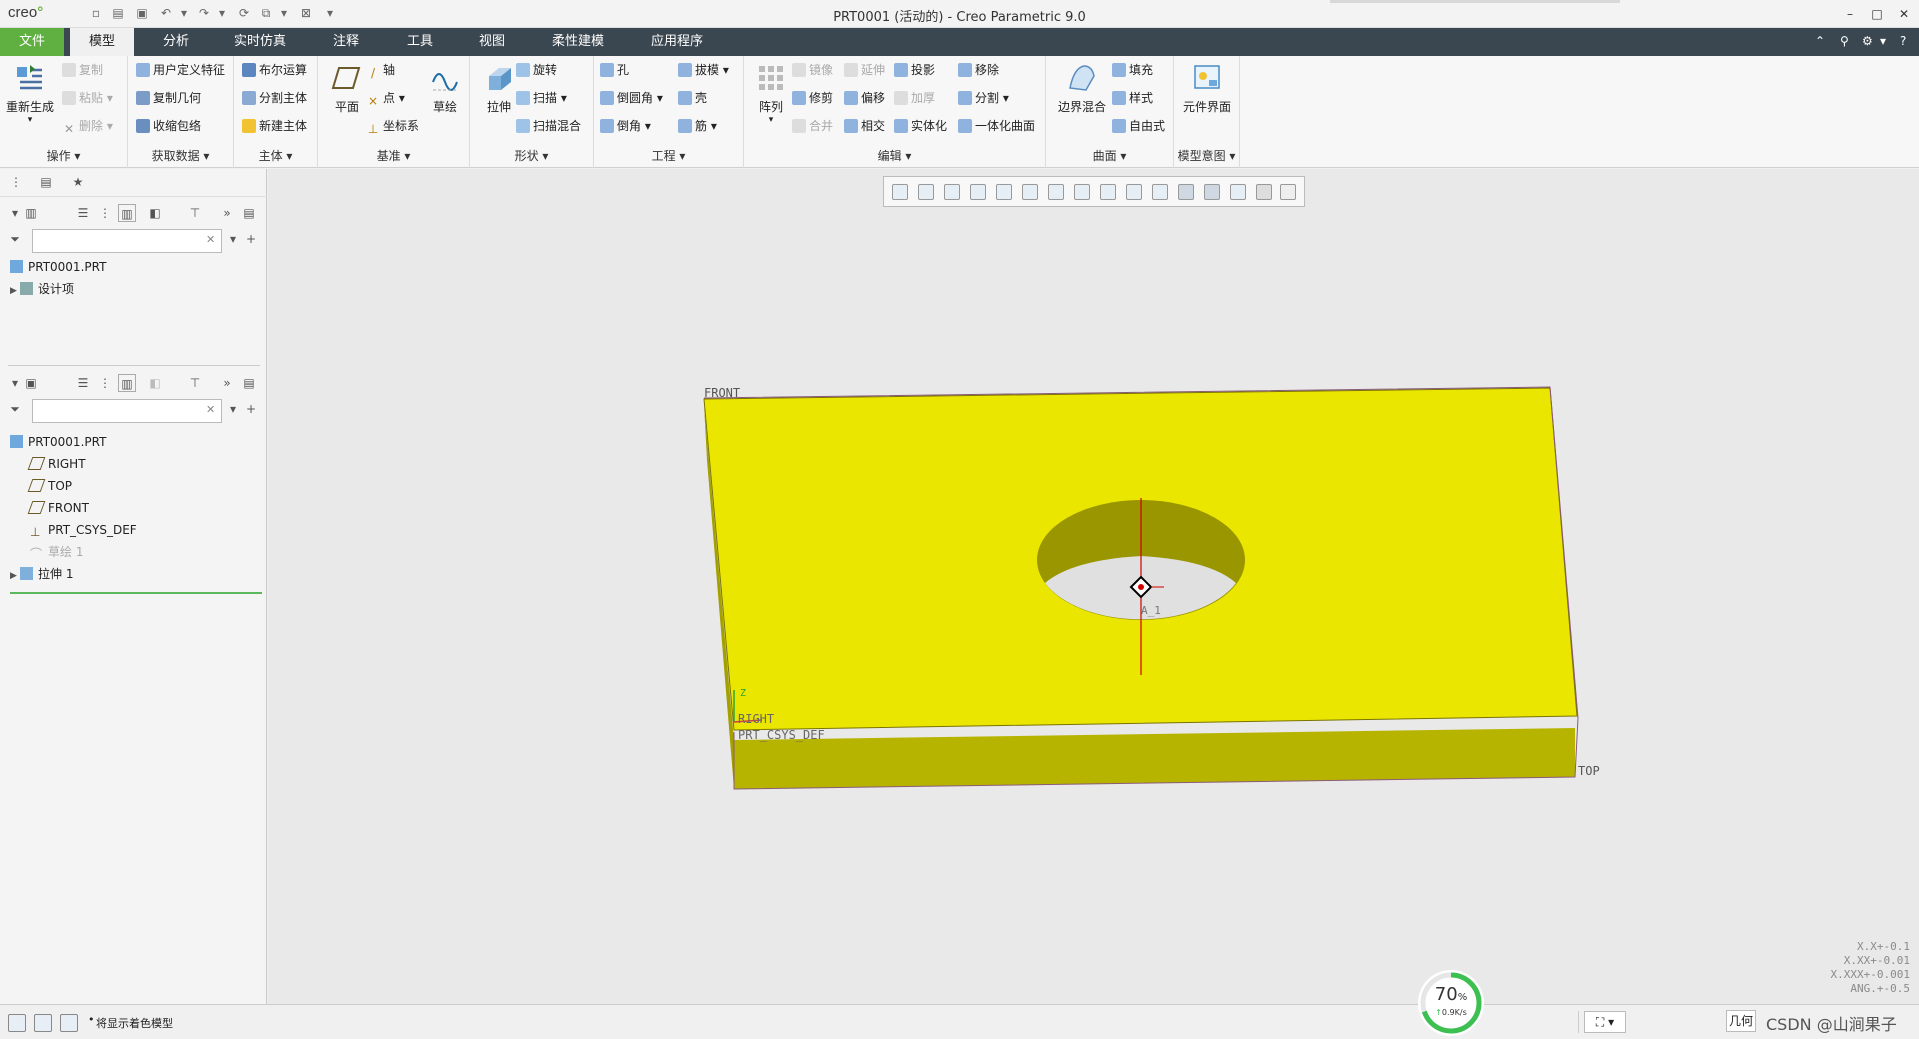  I want to click on performance-meter: 70% ↑0.9K/s, so click(1451, 1003).